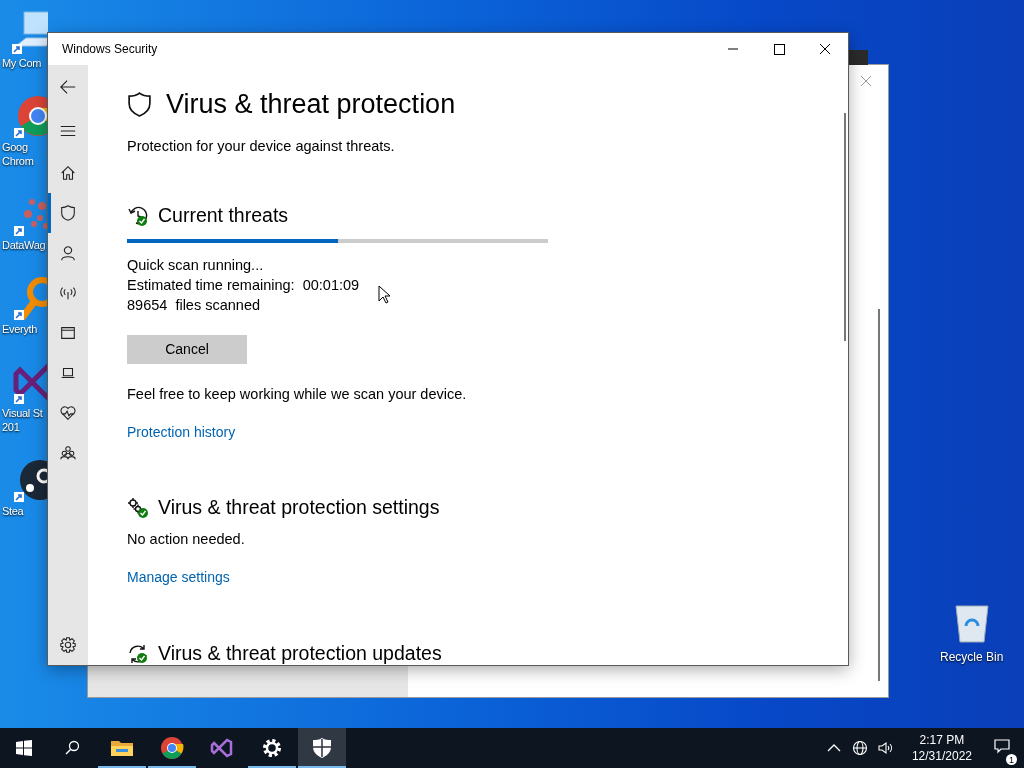 The height and width of the screenshot is (768, 1024). Describe the element at coordinates (68, 253) in the screenshot. I see `person-icon` at that location.